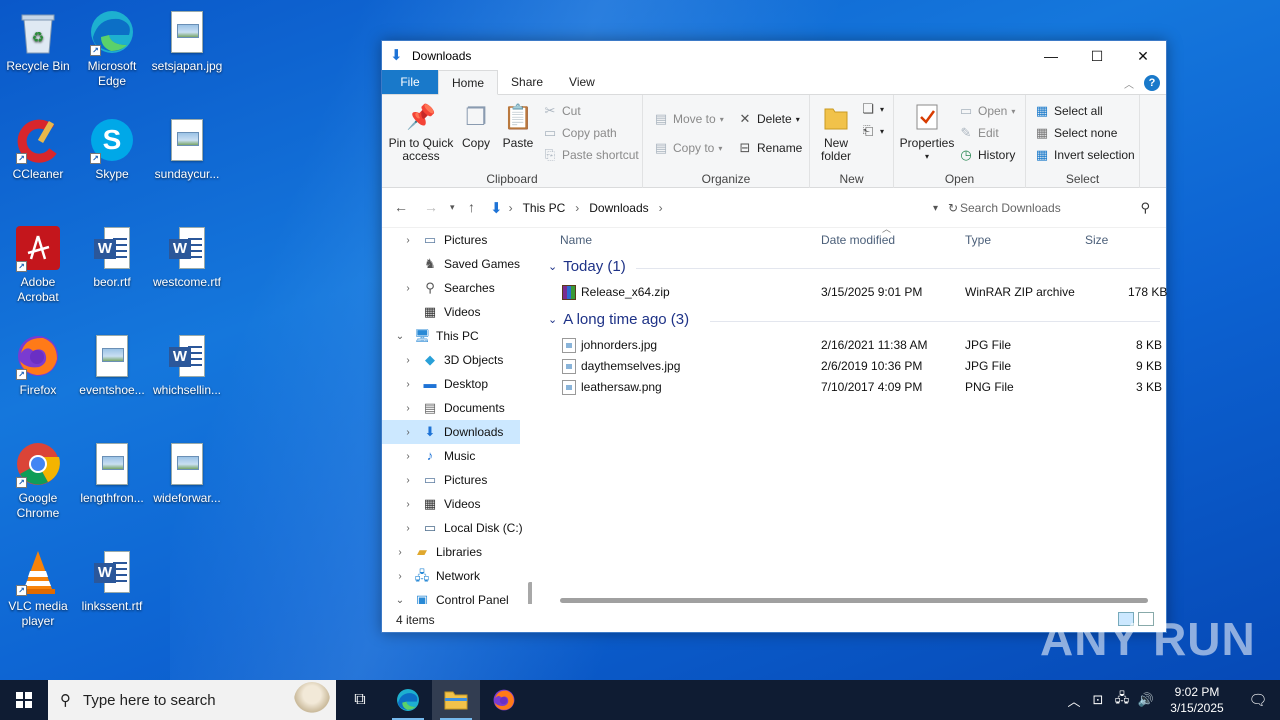 The width and height of the screenshot is (1280, 720). Describe the element at coordinates (724, 208) in the screenshot. I see `address-bar: ⬇ › This PC › Downloads › ▾ ↻` at that location.